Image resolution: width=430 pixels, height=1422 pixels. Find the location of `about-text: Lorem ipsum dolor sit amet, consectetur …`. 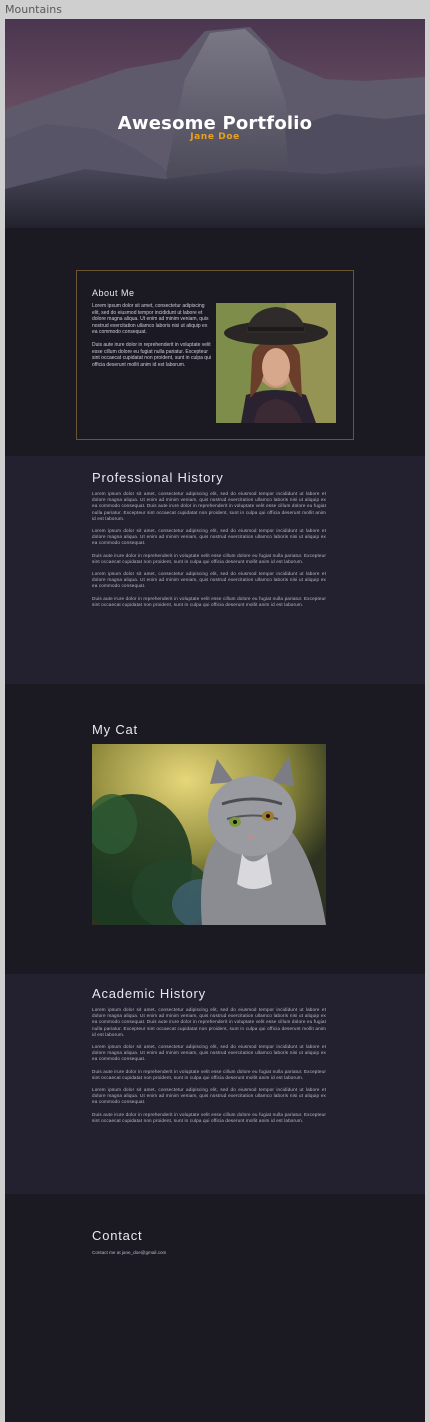

about-text: Lorem ipsum dolor sit amet, consectetur … is located at coordinates (152, 338).